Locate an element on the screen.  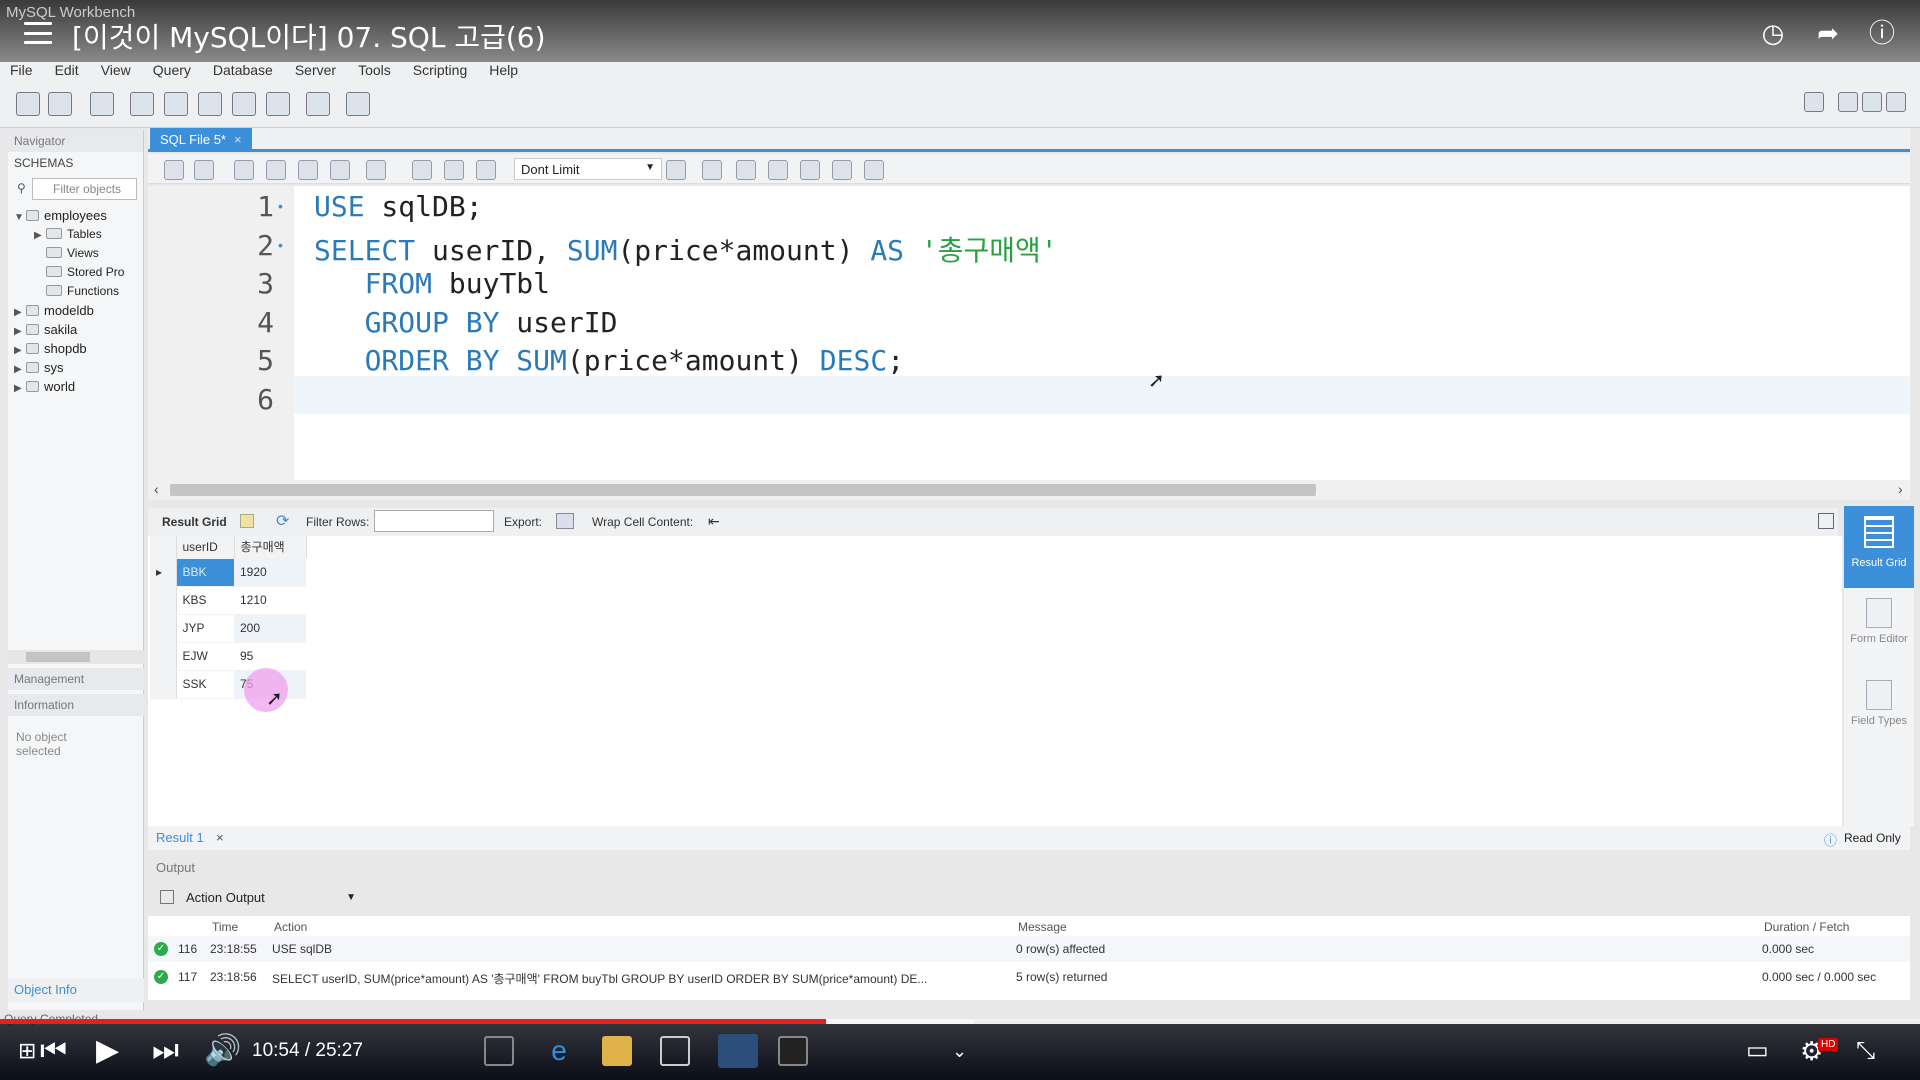
next-icon: ⏭ is located at coordinates (165, 1051).